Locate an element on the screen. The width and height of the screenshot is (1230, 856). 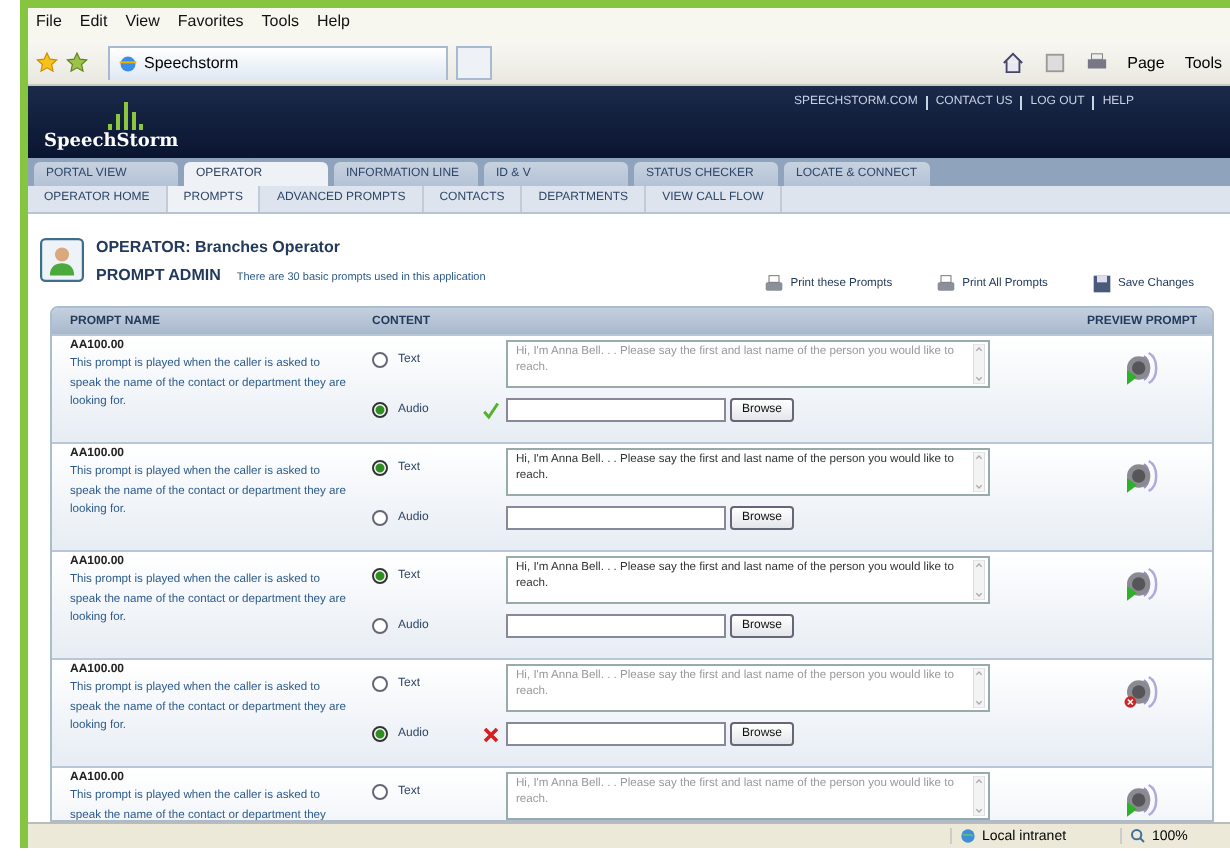
star-plus-icon is located at coordinates (77, 62).